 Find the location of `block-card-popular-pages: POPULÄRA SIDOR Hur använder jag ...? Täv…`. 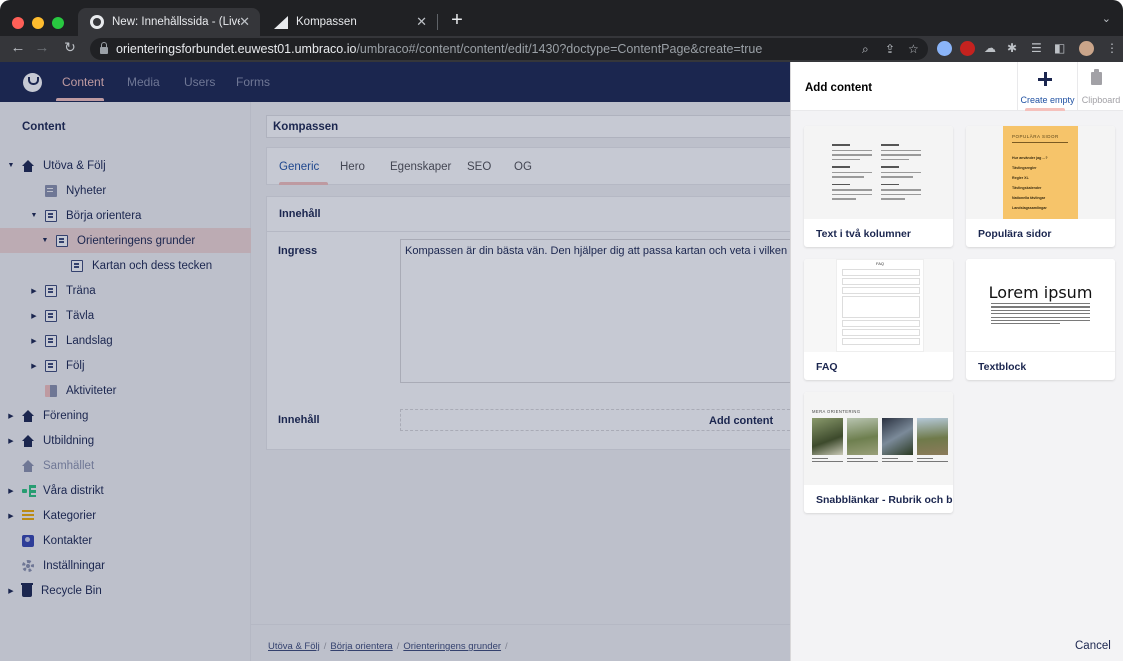

block-card-popular-pages: POPULÄRA SIDOR Hur använder jag ...? Täv… is located at coordinates (1040, 186).